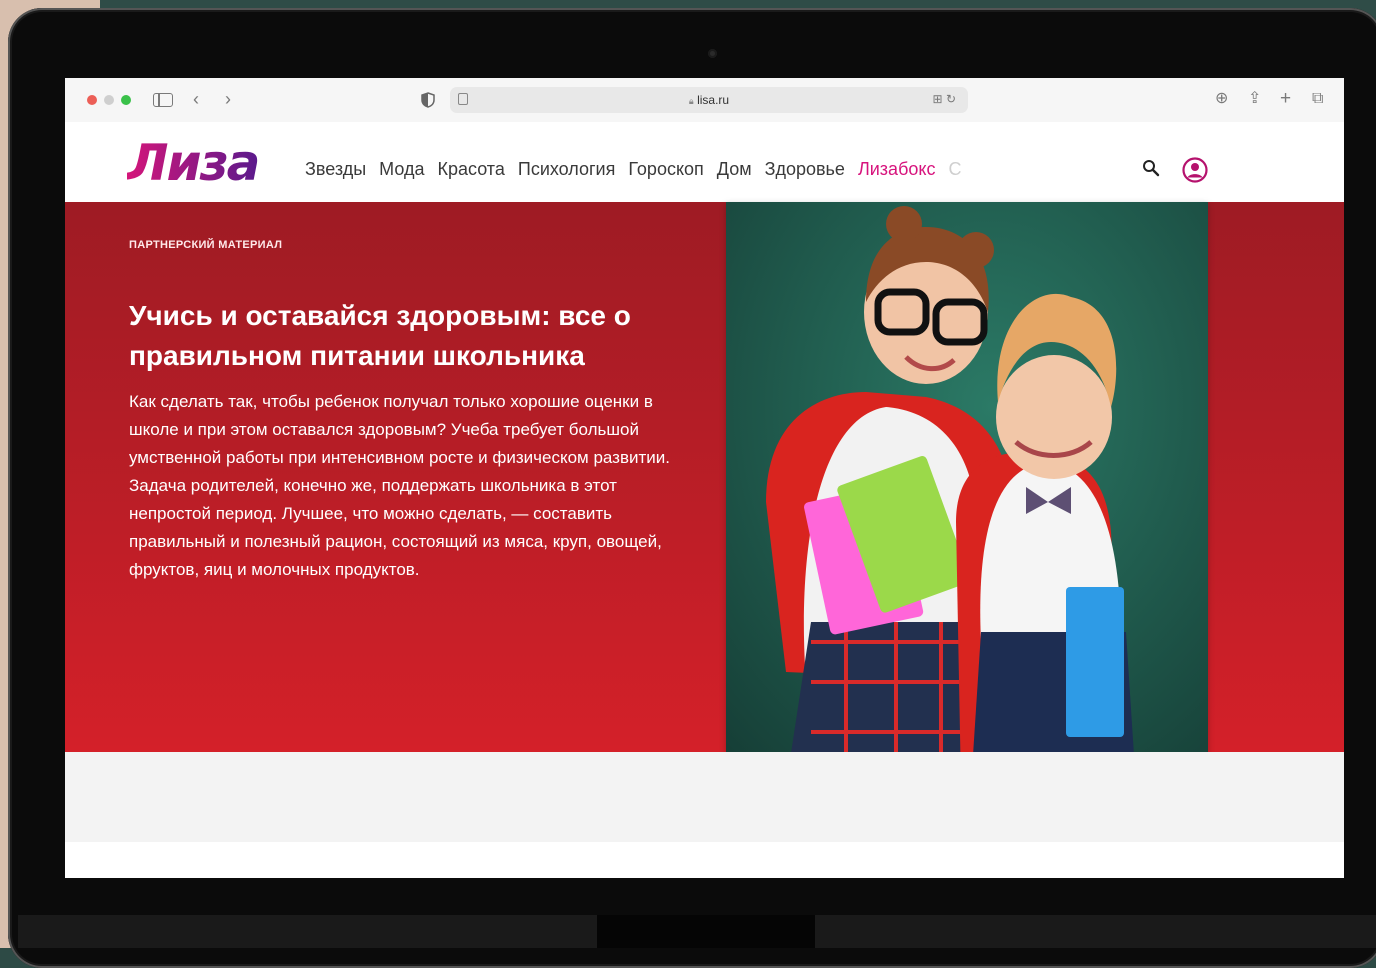 This screenshot has width=1376, height=968. Describe the element at coordinates (713, 100) in the screenshot. I see `url-text: lisa.ru` at that location.